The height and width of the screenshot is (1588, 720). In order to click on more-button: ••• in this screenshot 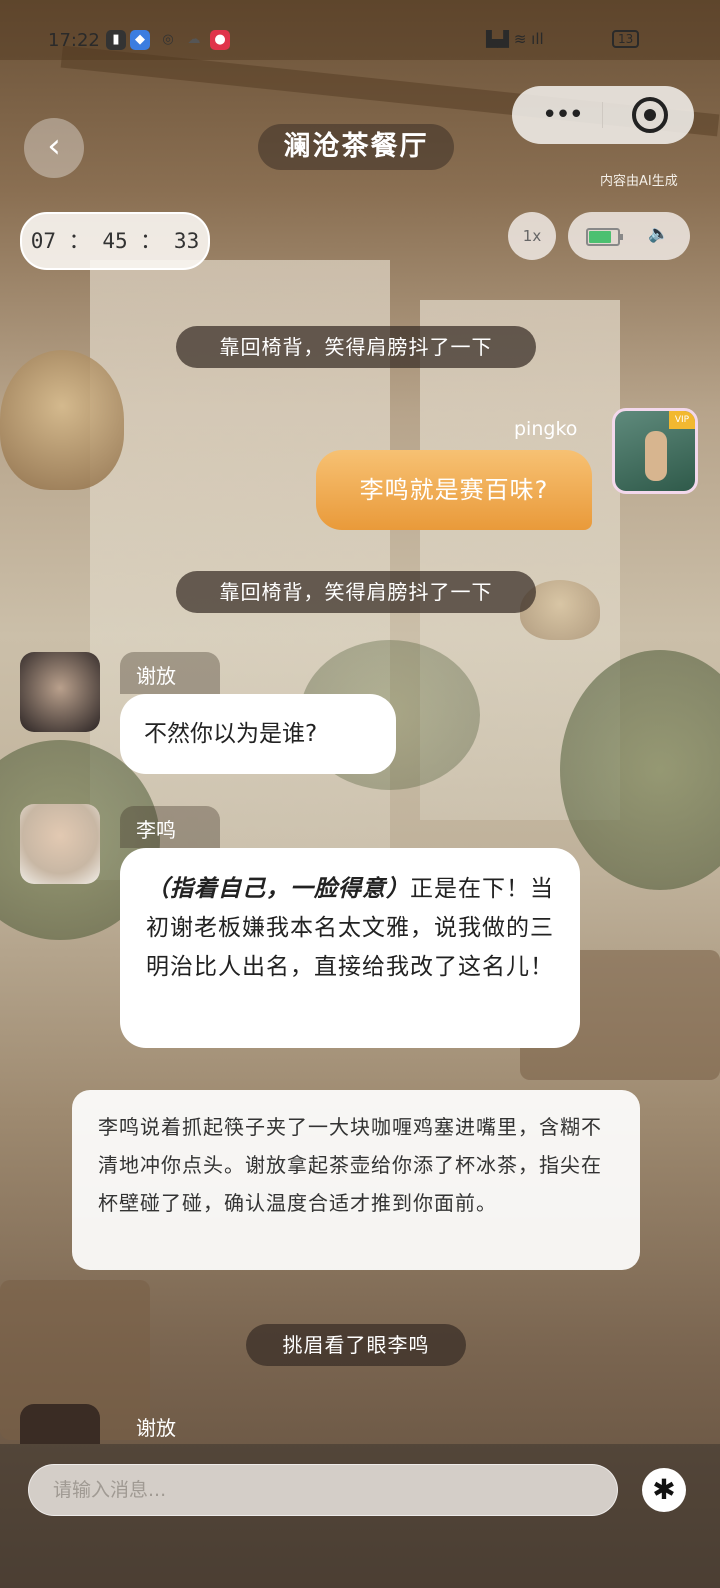, I will do `click(562, 115)`.